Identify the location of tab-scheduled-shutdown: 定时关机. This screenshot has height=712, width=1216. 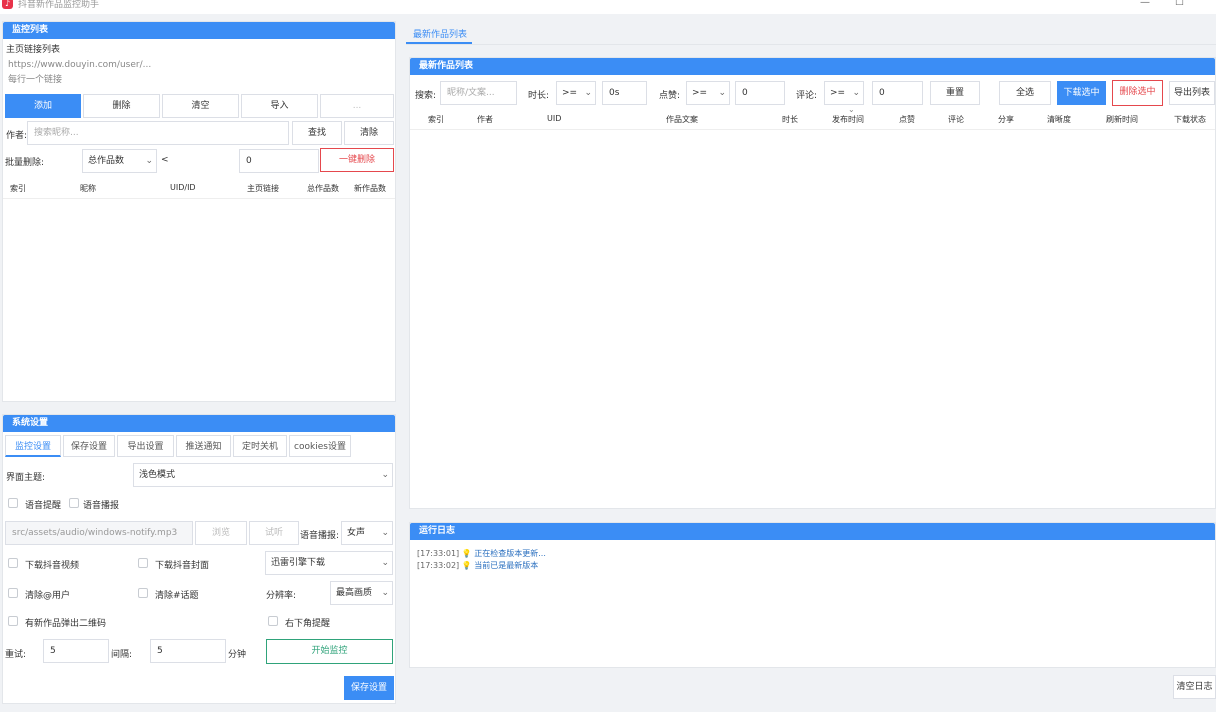
(260, 446).